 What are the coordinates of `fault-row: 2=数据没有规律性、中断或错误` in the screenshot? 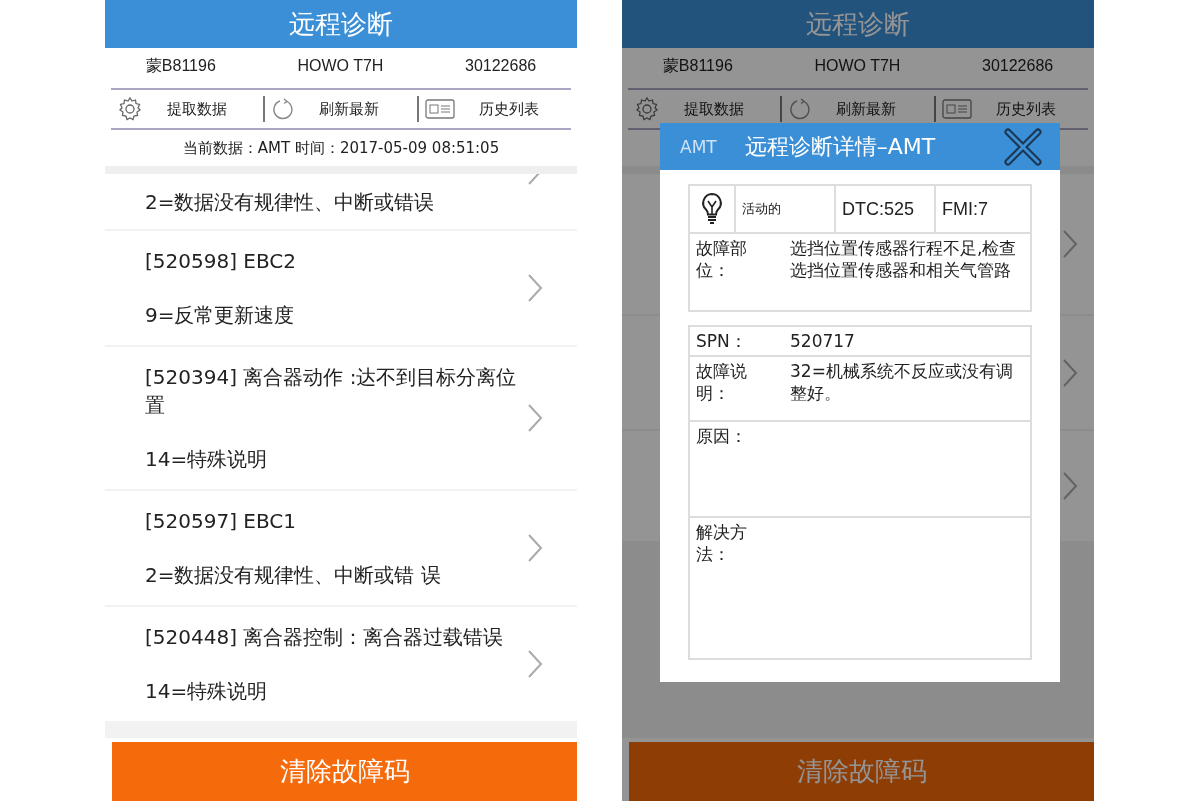 It's located at (341, 201).